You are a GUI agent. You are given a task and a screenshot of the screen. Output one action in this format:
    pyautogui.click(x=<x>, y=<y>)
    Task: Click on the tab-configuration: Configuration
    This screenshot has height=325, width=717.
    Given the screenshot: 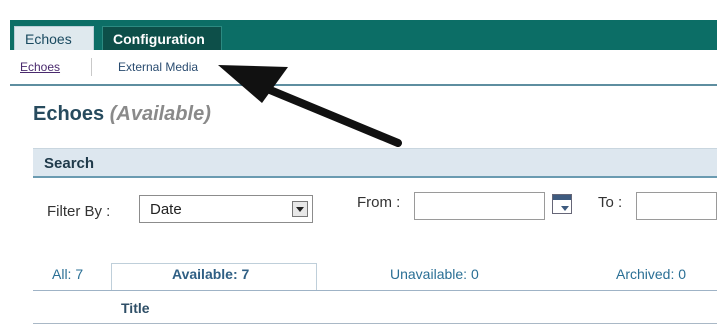 What is the action you would take?
    pyautogui.click(x=162, y=38)
    